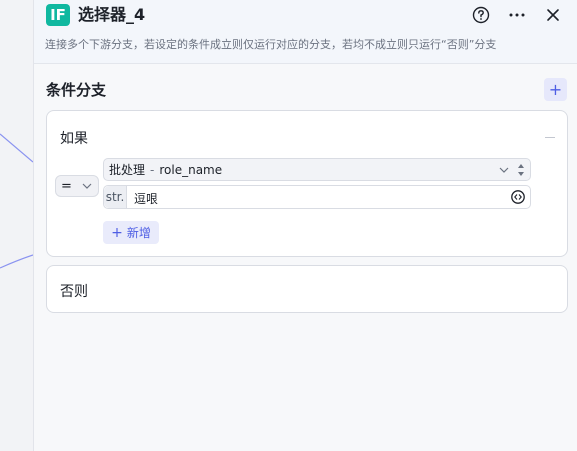  What do you see at coordinates (77, 186) in the screenshot?
I see `operator-select: =` at bounding box center [77, 186].